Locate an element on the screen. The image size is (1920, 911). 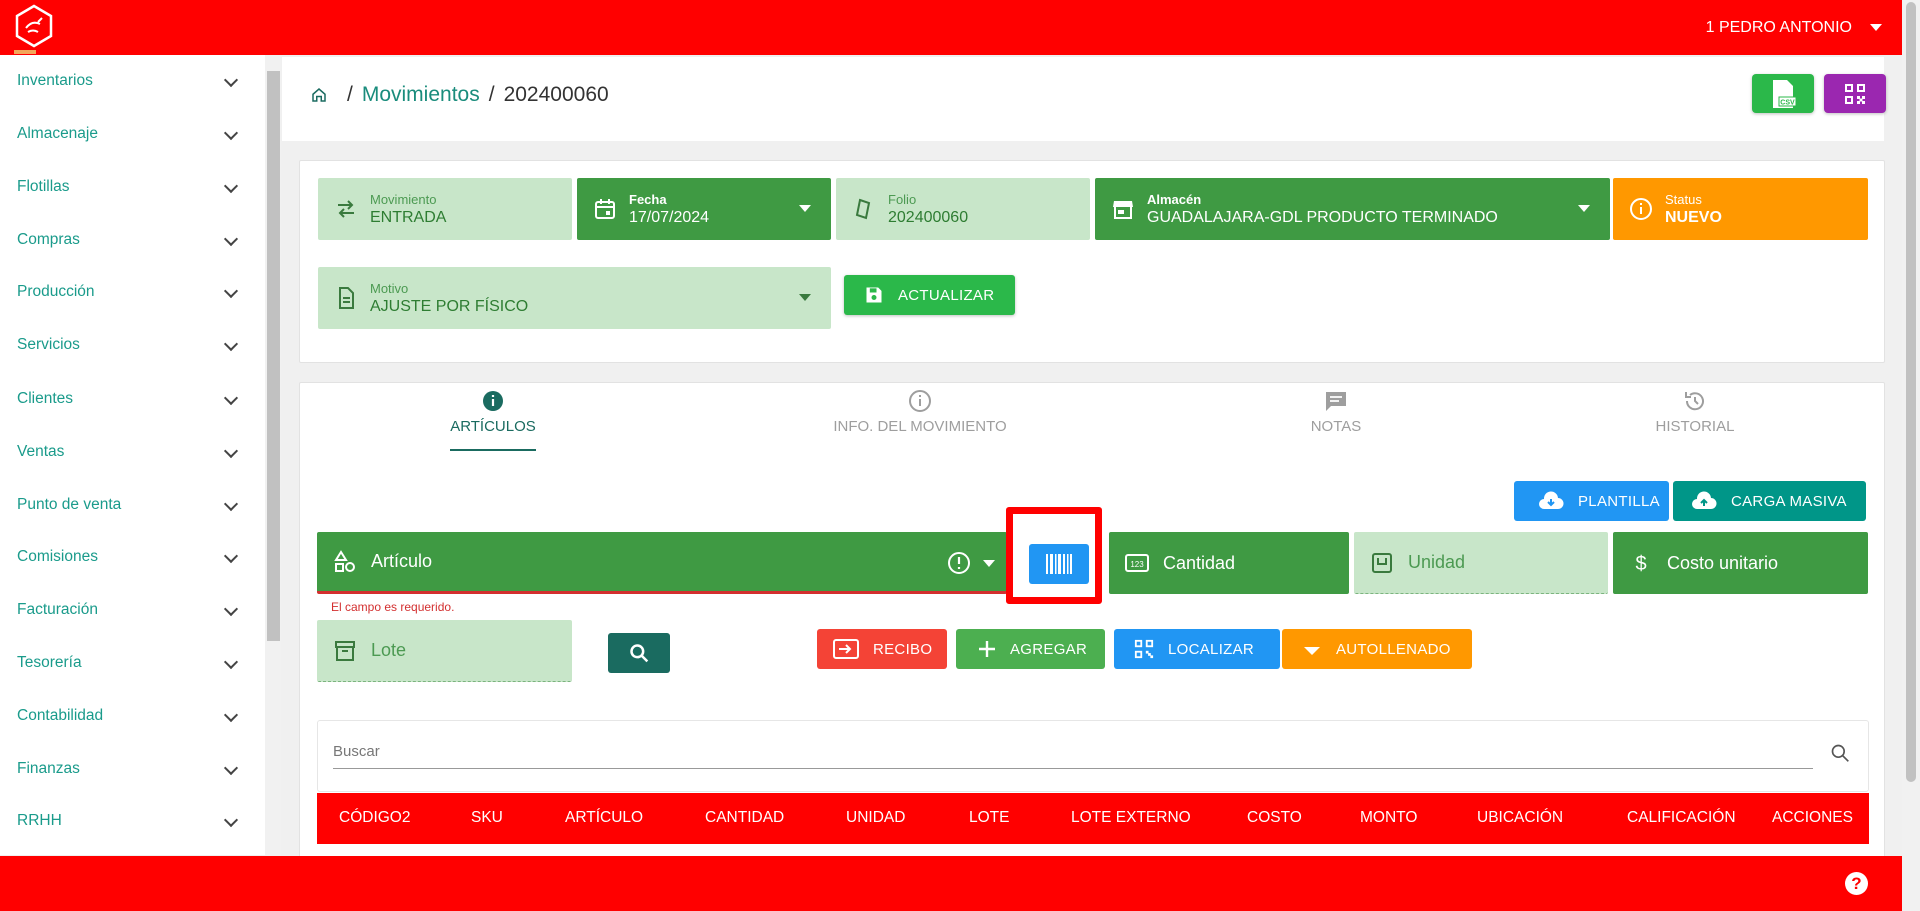
articulo-label: Artículo is located at coordinates (402, 561).